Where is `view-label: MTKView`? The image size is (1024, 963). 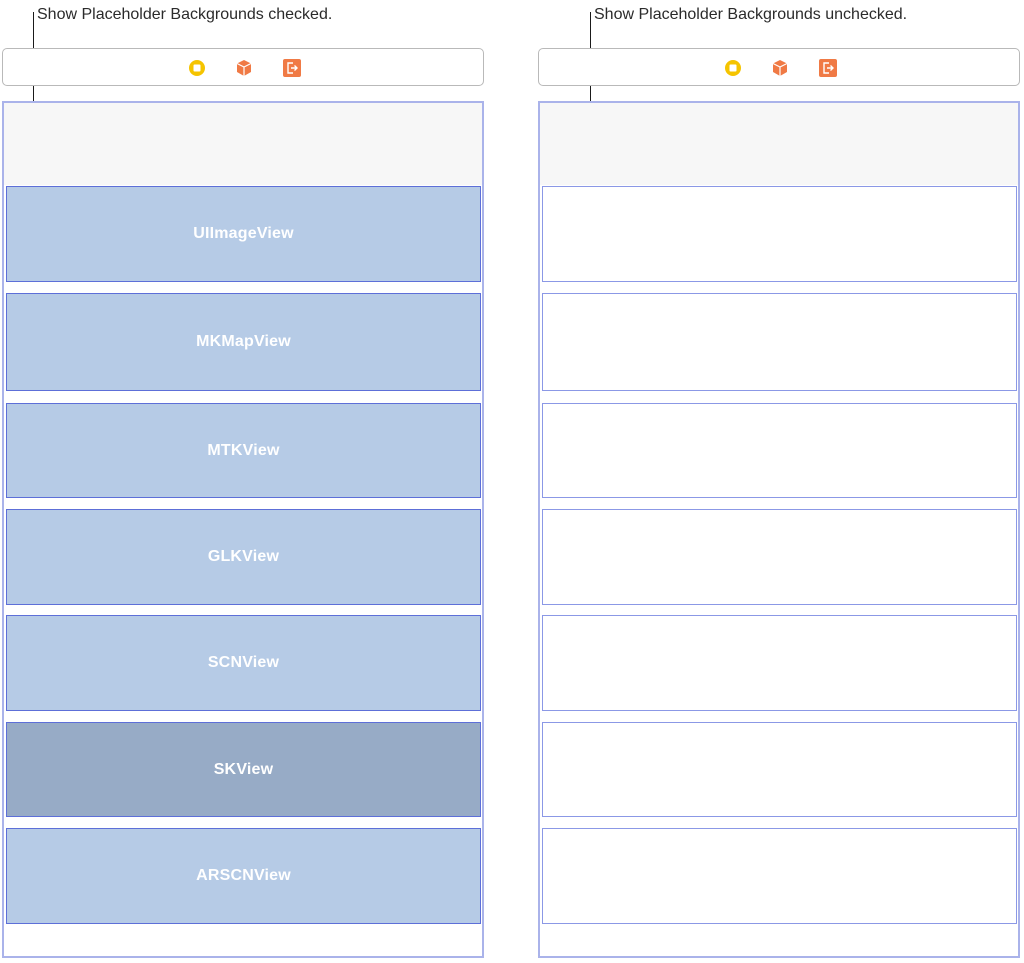
view-label: MTKView is located at coordinates (243, 450).